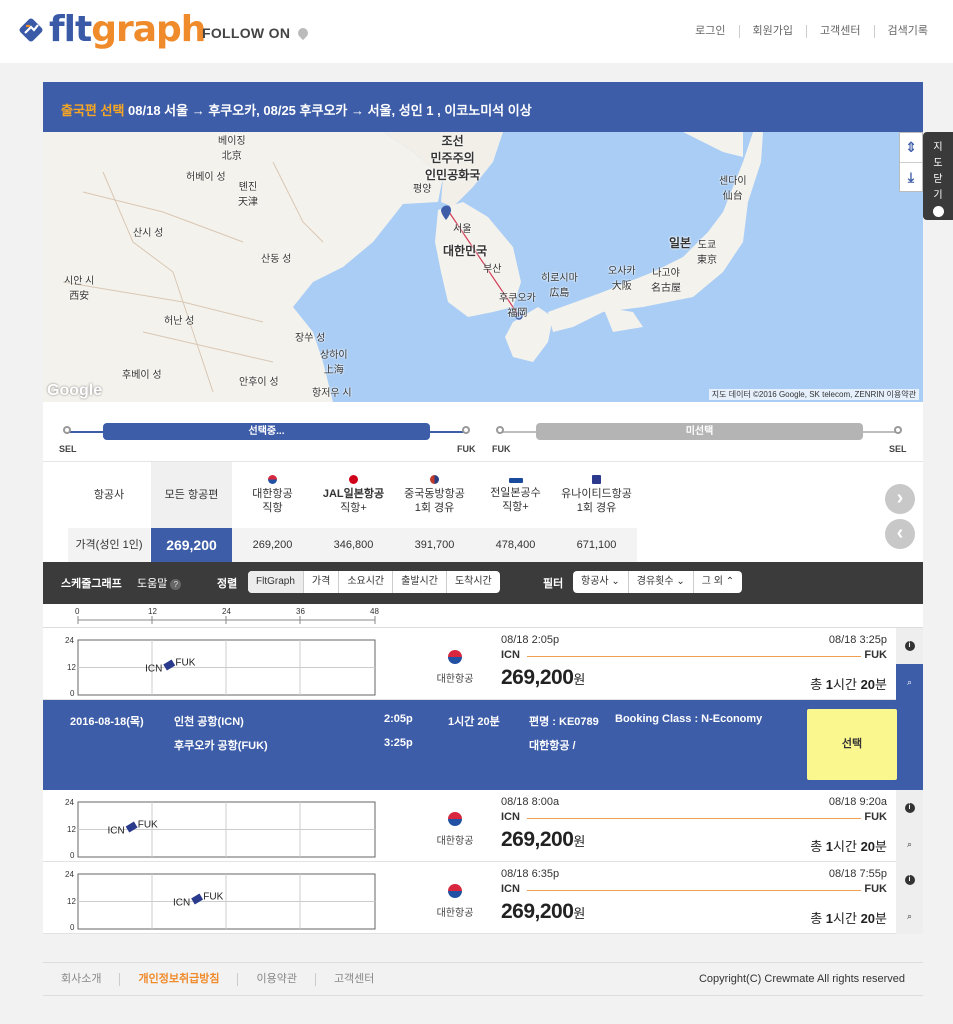 Image resolution: width=953 pixels, height=1024 pixels. I want to click on map-label-shanxi: 산시 성, so click(148, 233).